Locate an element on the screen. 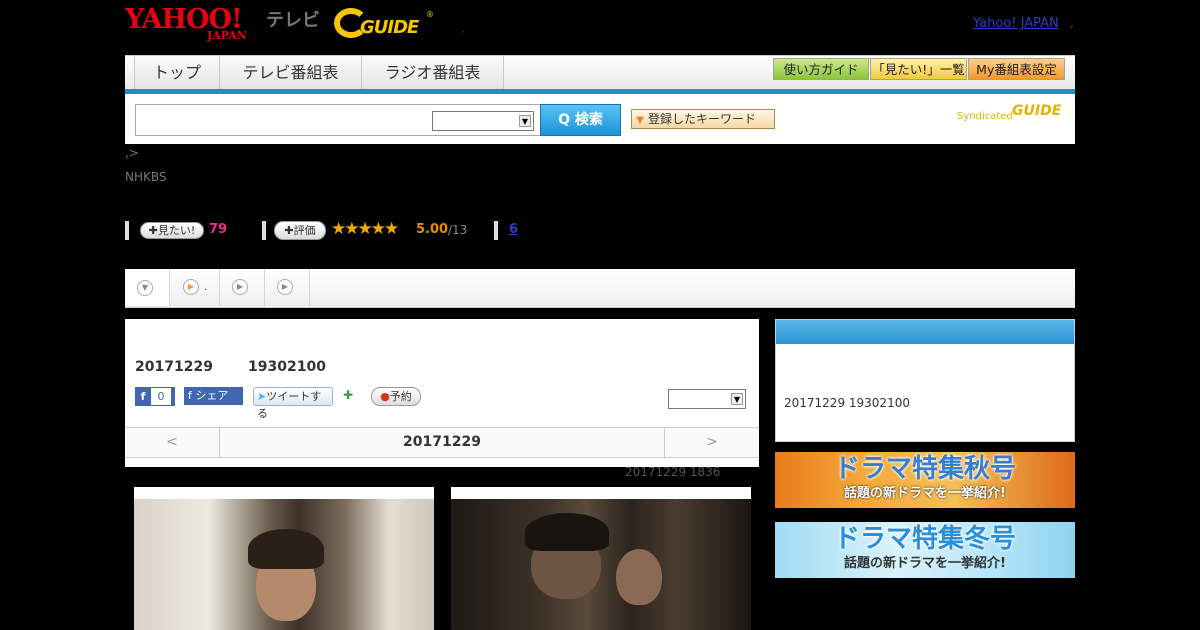  review-count-link: 6 is located at coordinates (513, 229).